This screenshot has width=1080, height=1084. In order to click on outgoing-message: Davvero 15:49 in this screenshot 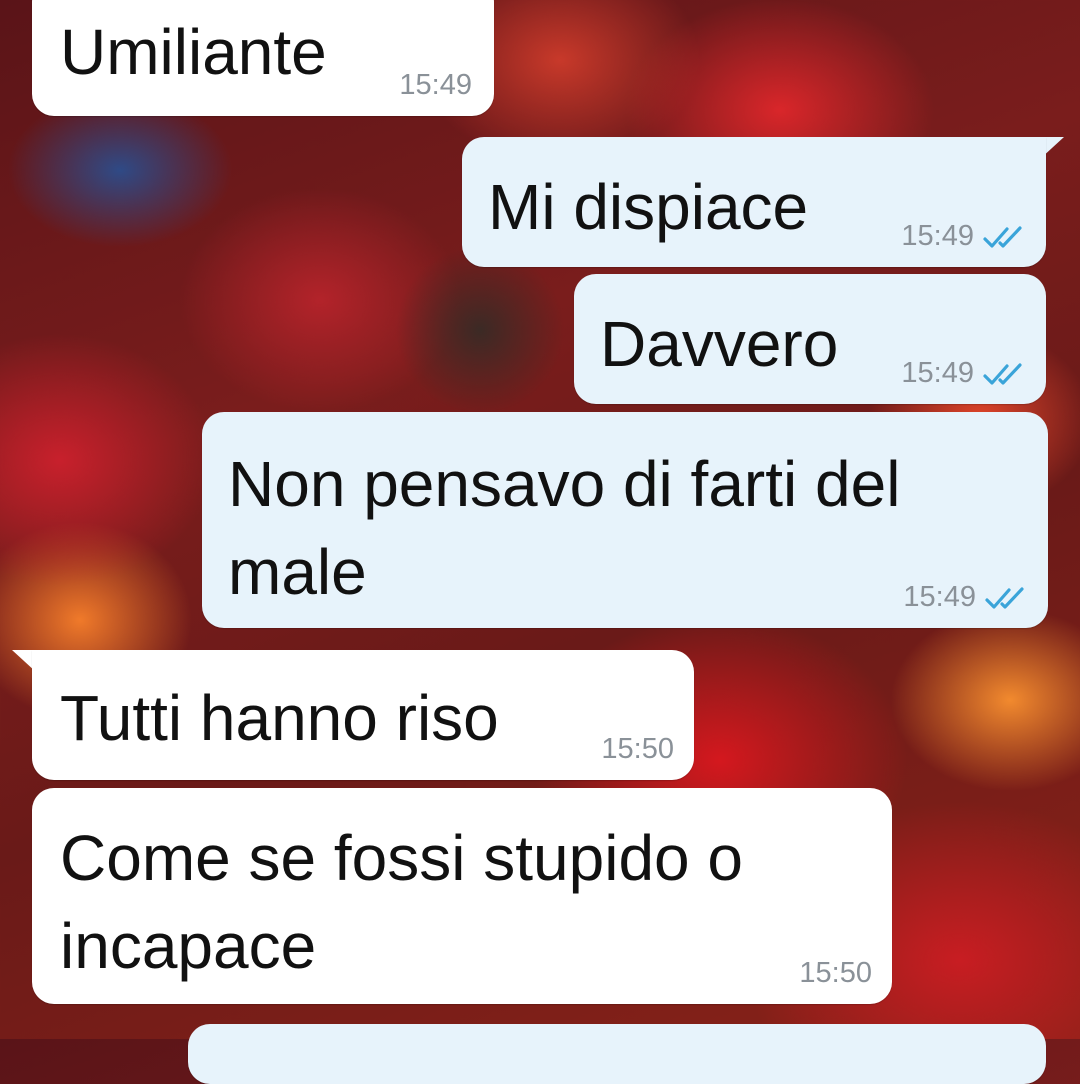, I will do `click(810, 339)`.